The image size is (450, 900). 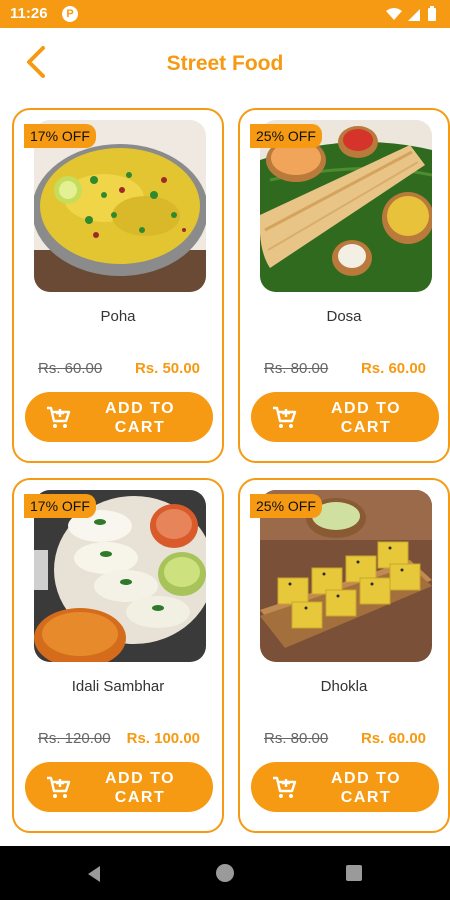 I want to click on nav-back-icon, so click(x=94, y=874).